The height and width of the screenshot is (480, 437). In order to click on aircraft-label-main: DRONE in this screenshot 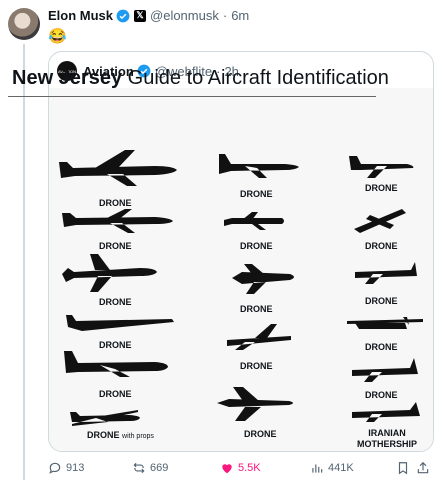, I will do `click(103, 435)`.